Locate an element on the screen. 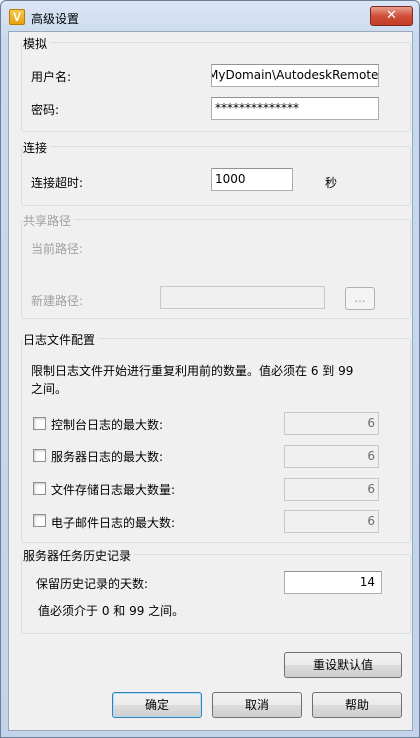 Image resolution: width=420 pixels, height=738 pixels. history-hint: 值必须介于 0 和 99 之间。 is located at coordinates (111, 611).